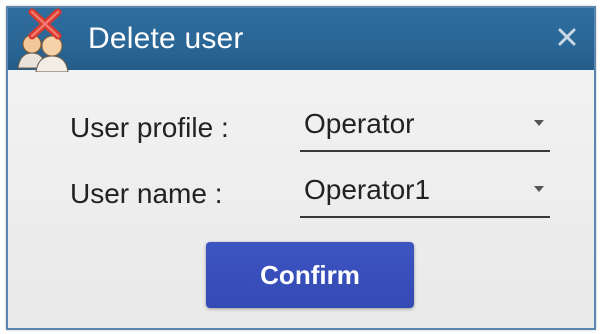 The height and width of the screenshot is (334, 602). What do you see at coordinates (310, 275) in the screenshot?
I see `confirm-button: Confirm` at bounding box center [310, 275].